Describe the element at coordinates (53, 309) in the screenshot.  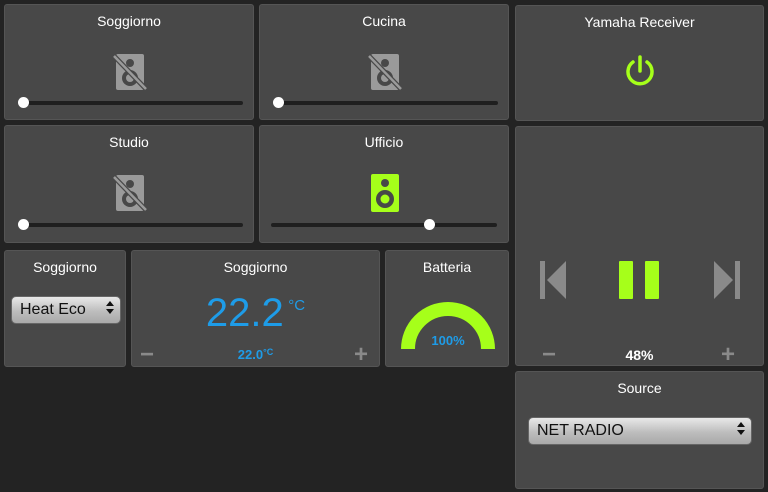
I see `heating-mode-select-value: Heat Eco` at that location.